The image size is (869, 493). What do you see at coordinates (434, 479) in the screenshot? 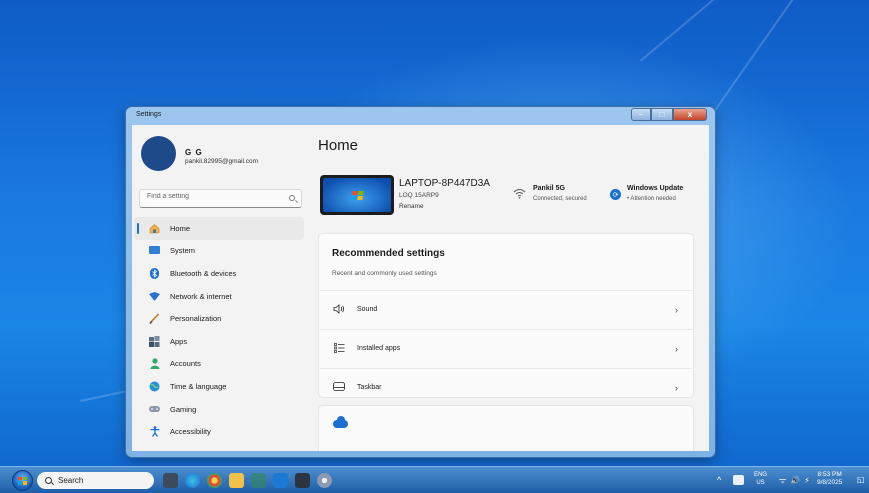
I see `taskbar: Search ^ ENG US ᯤ🔊⚡ 8:53 PM 9/8/2025 ◱` at bounding box center [434, 479].